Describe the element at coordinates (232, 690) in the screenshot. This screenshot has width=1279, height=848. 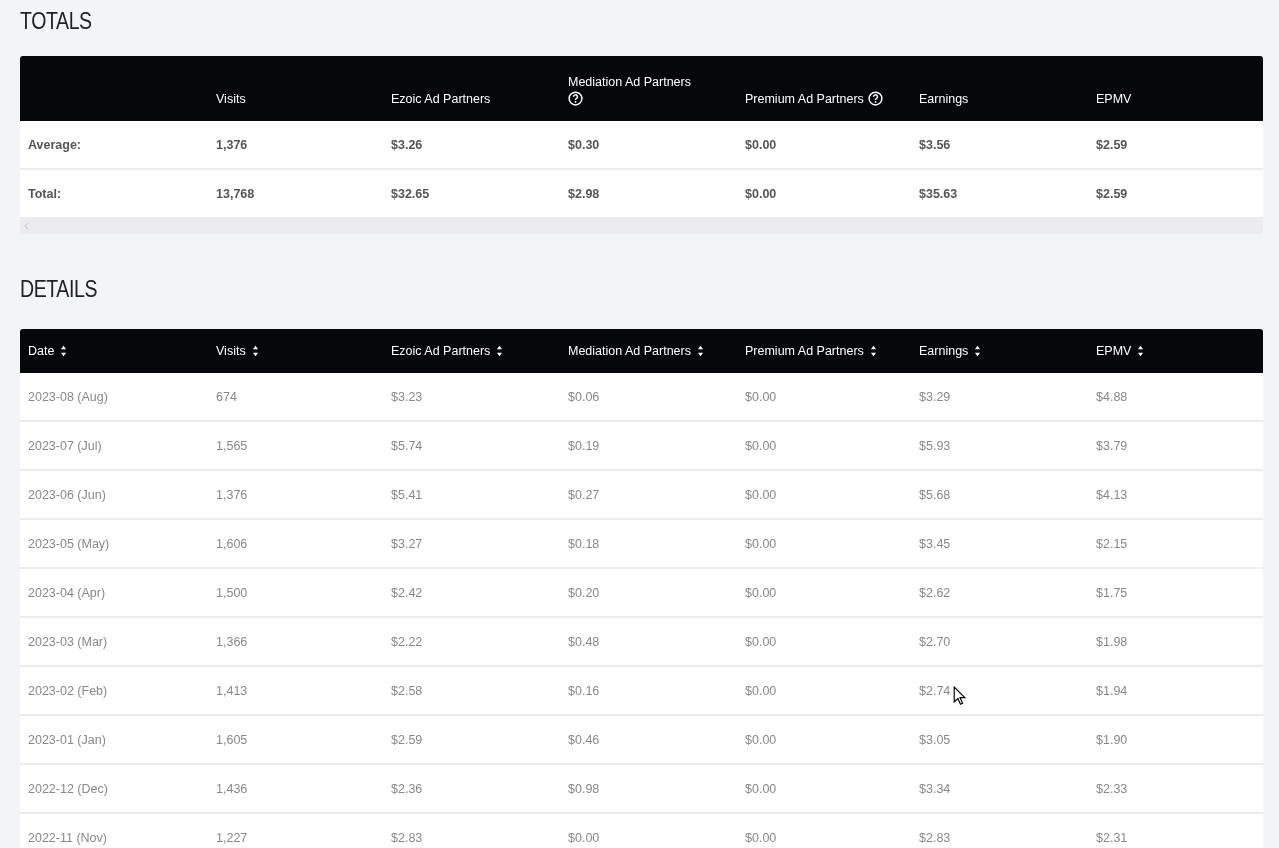
I see `table-cell: 1,413` at that location.